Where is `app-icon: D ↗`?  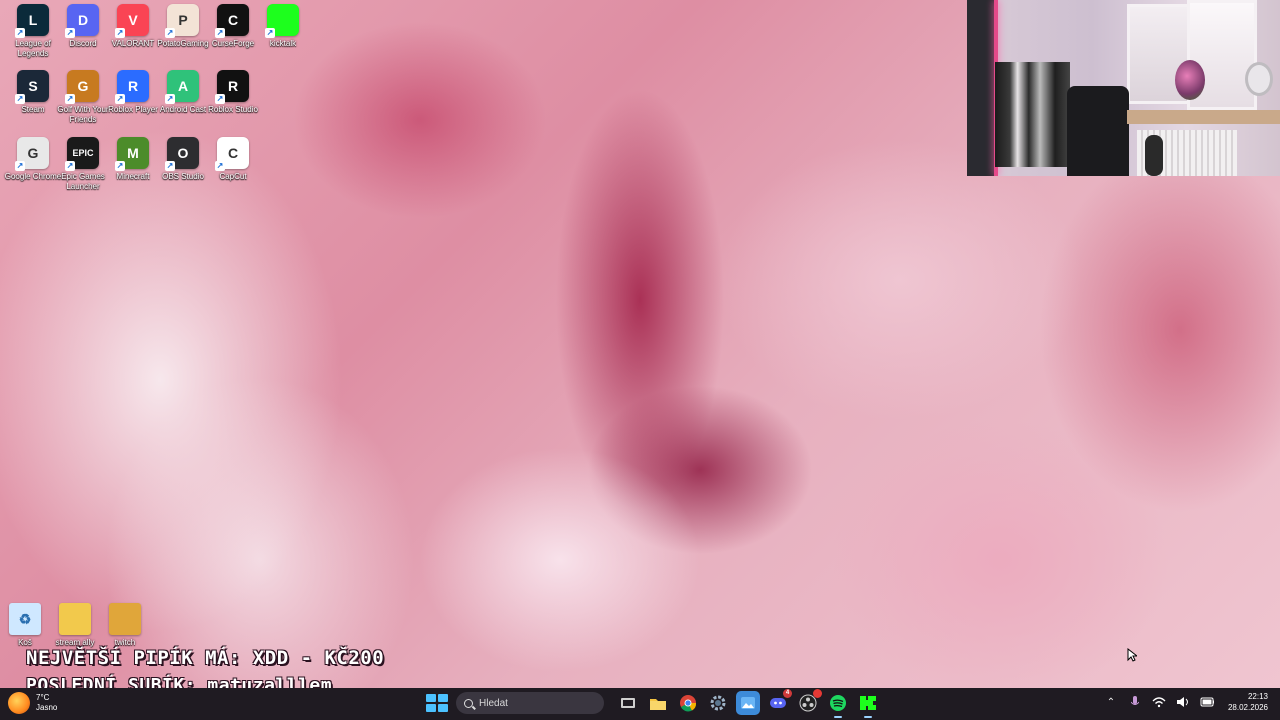
app-icon: D ↗ is located at coordinates (82, 21).